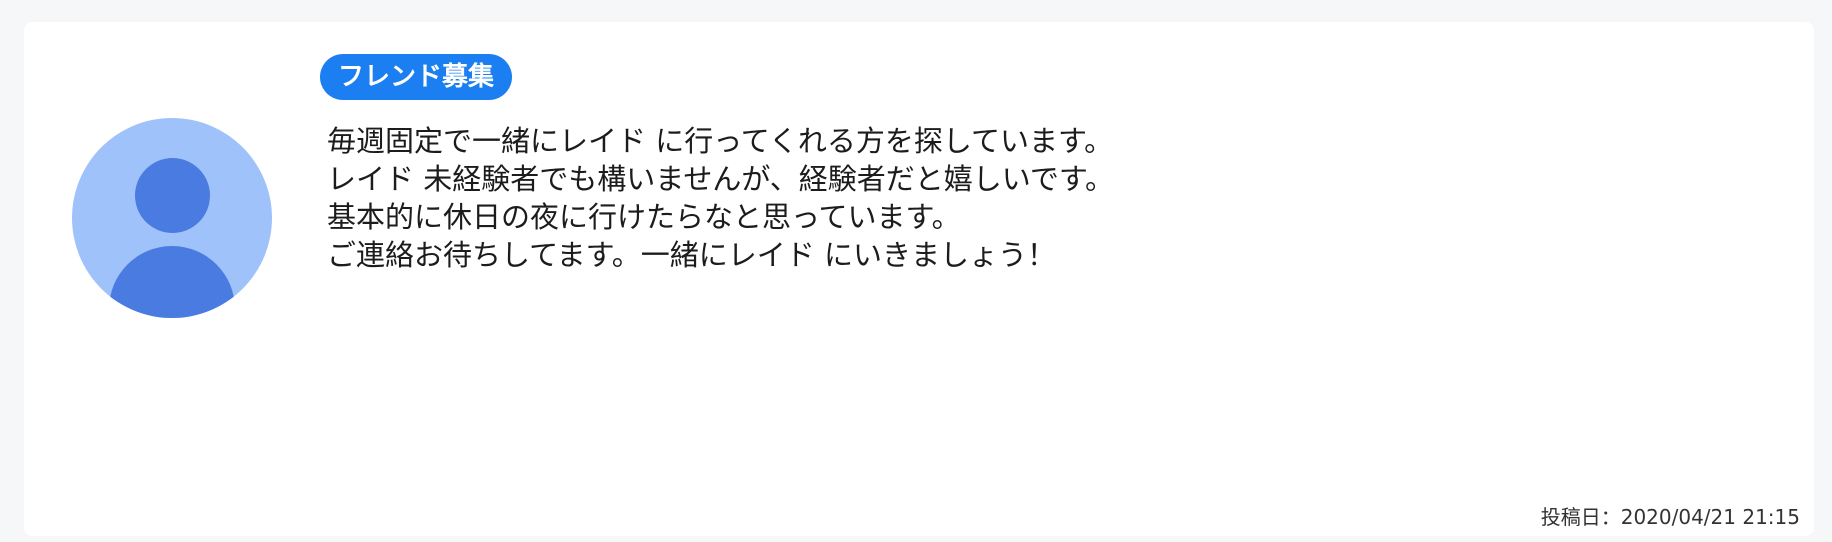  Describe the element at coordinates (720, 141) in the screenshot. I see `message-line: 毎週固定で一緒にレイド に行ってくれる方を探しています。` at that location.